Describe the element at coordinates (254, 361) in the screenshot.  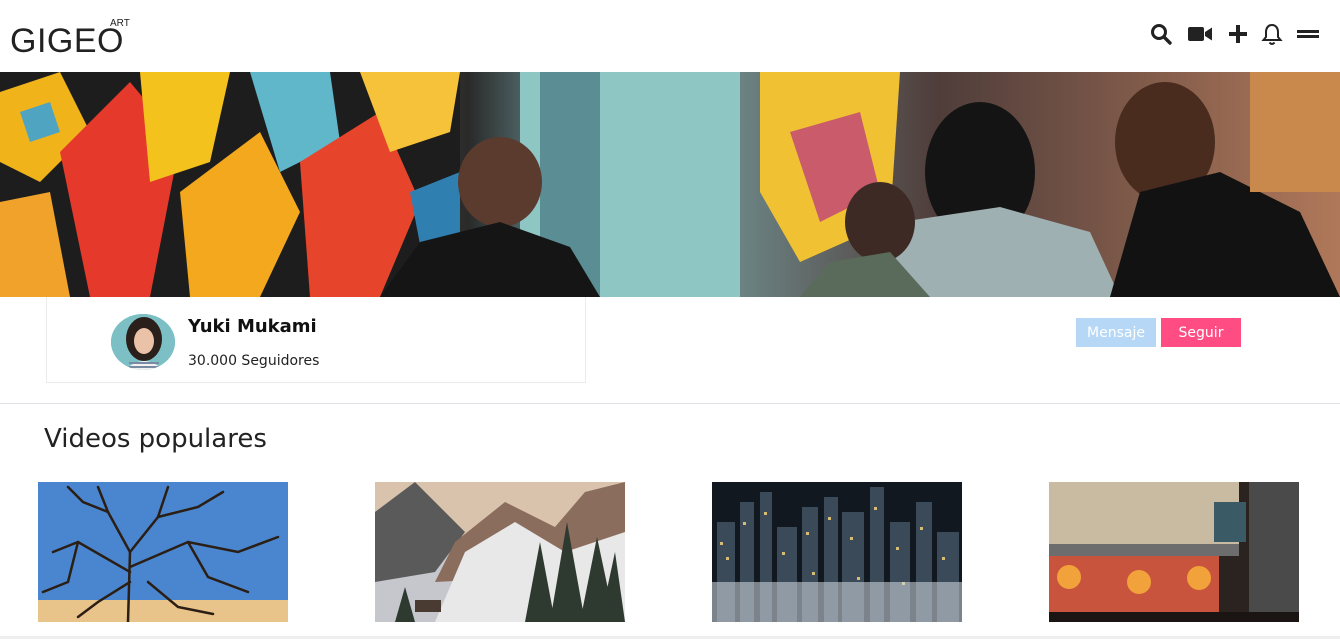
I see `follower-count: 30.000 Seguidores` at that location.